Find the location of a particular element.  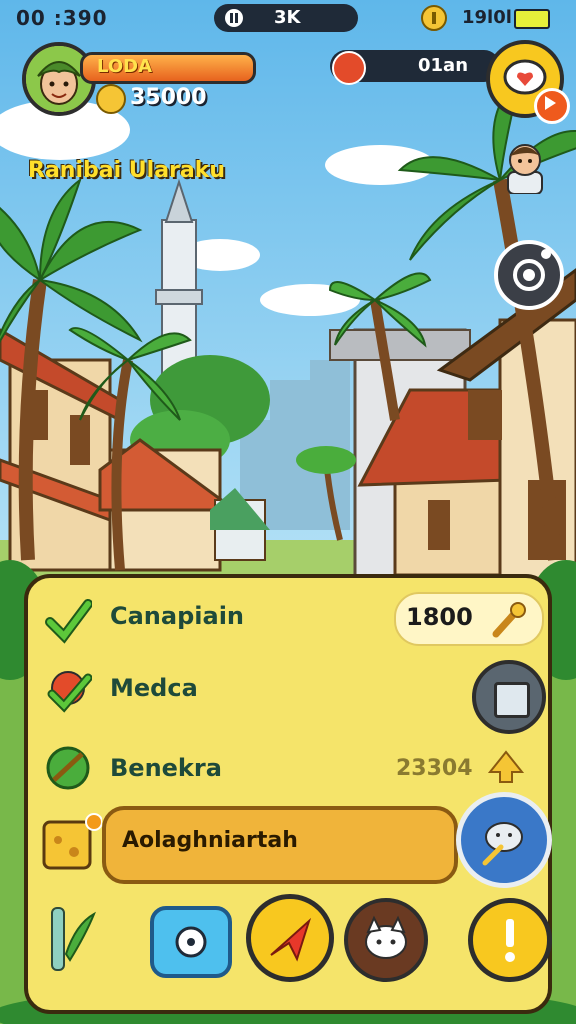

quest-pill: 01an is located at coordinates (415, 67).